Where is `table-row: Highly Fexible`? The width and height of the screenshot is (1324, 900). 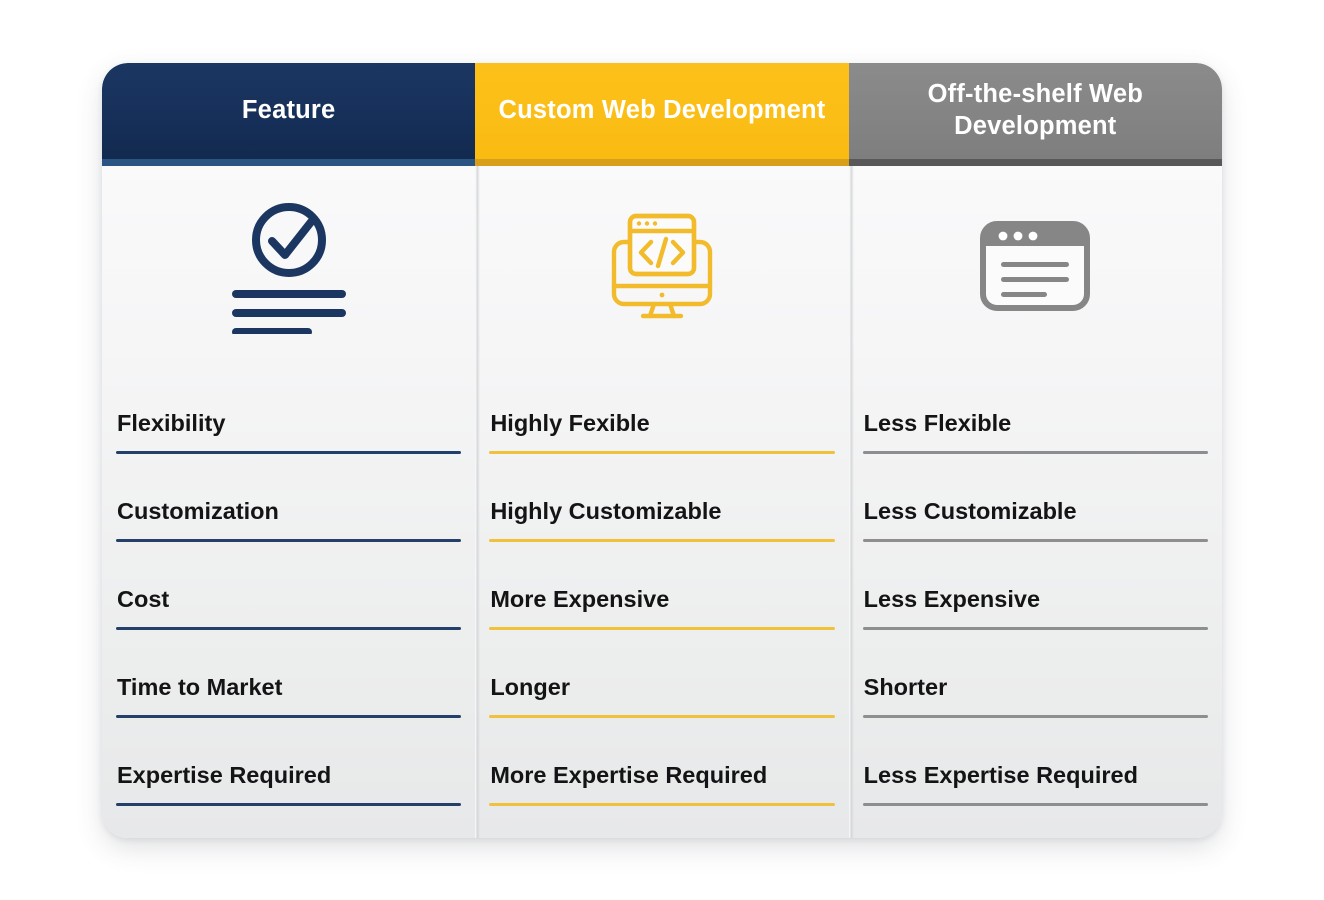 table-row: Highly Fexible is located at coordinates (662, 410).